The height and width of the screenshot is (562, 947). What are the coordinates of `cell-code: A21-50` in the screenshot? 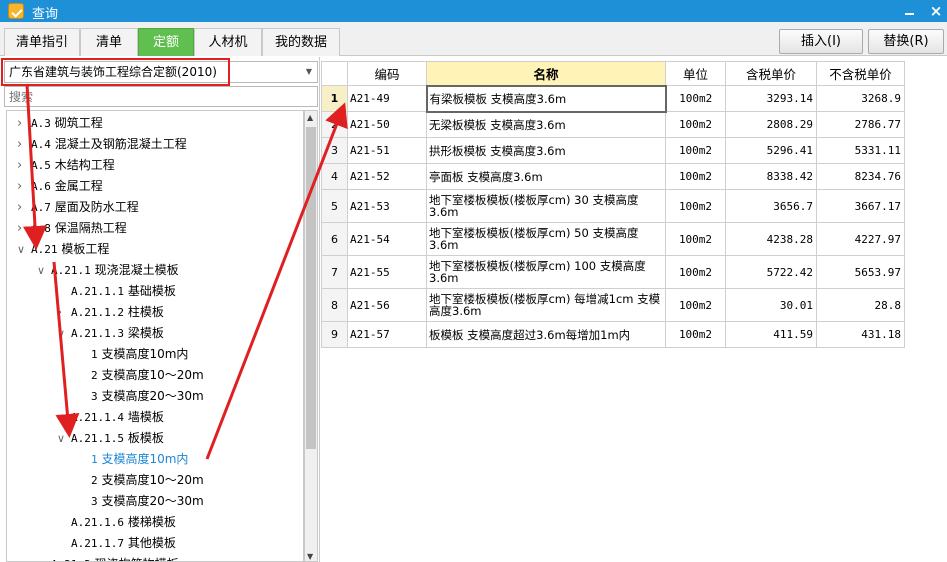 It's located at (387, 124).